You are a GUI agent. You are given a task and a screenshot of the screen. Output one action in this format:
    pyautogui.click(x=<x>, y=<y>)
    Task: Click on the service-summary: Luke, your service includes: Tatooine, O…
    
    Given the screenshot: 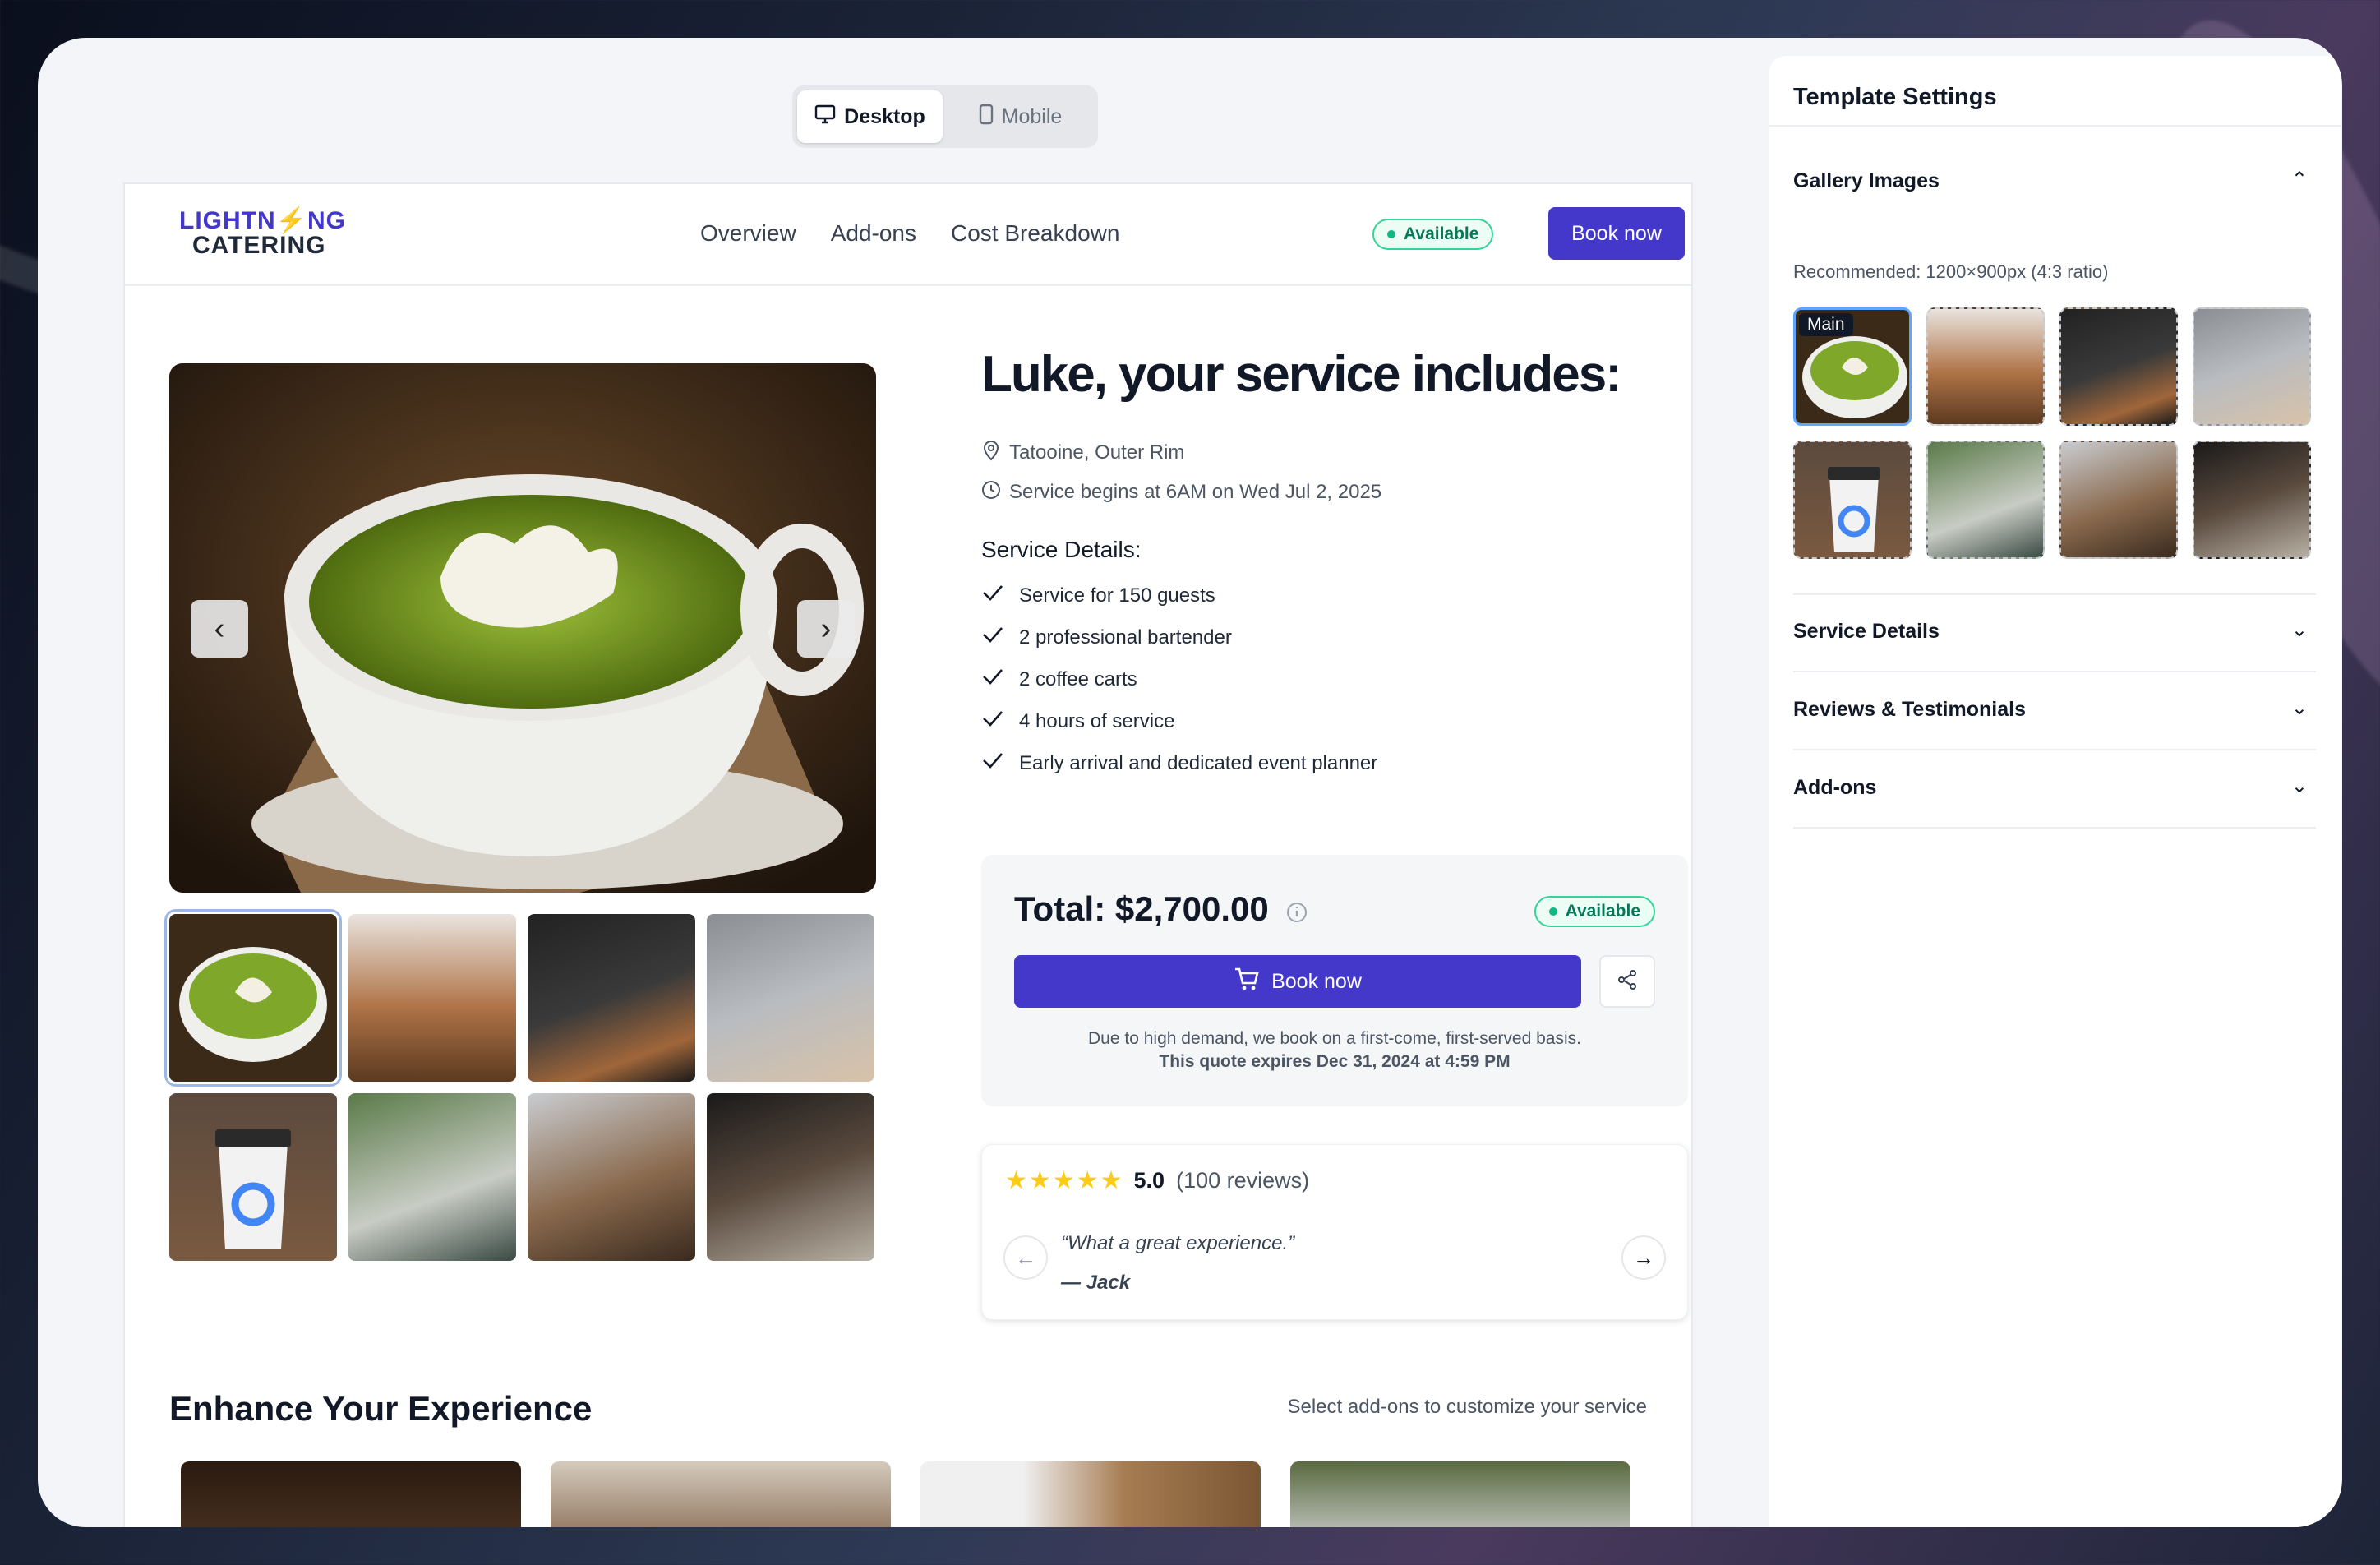 What is the action you would take?
    pyautogui.click(x=1334, y=564)
    